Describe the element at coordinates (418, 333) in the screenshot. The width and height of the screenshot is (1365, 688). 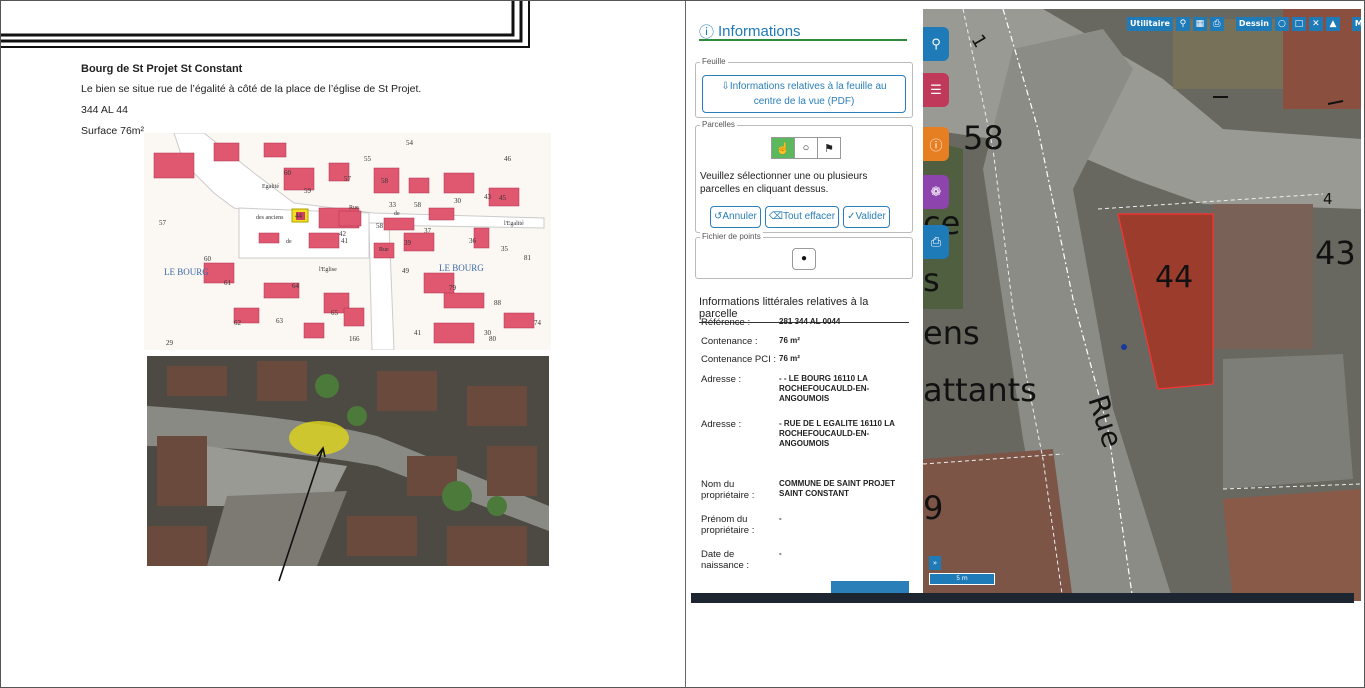
I see `parcel-number: 41` at that location.